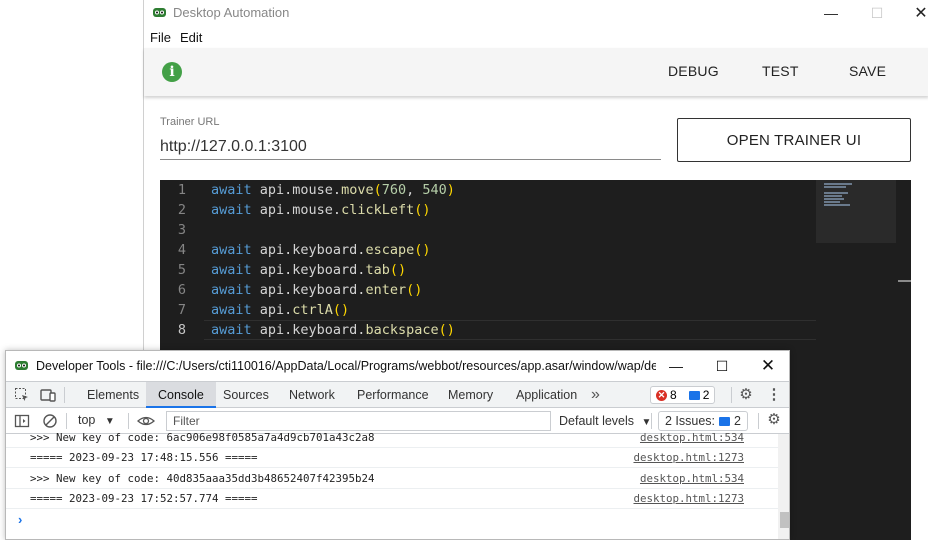  I want to click on line-number: 7, so click(181, 310).